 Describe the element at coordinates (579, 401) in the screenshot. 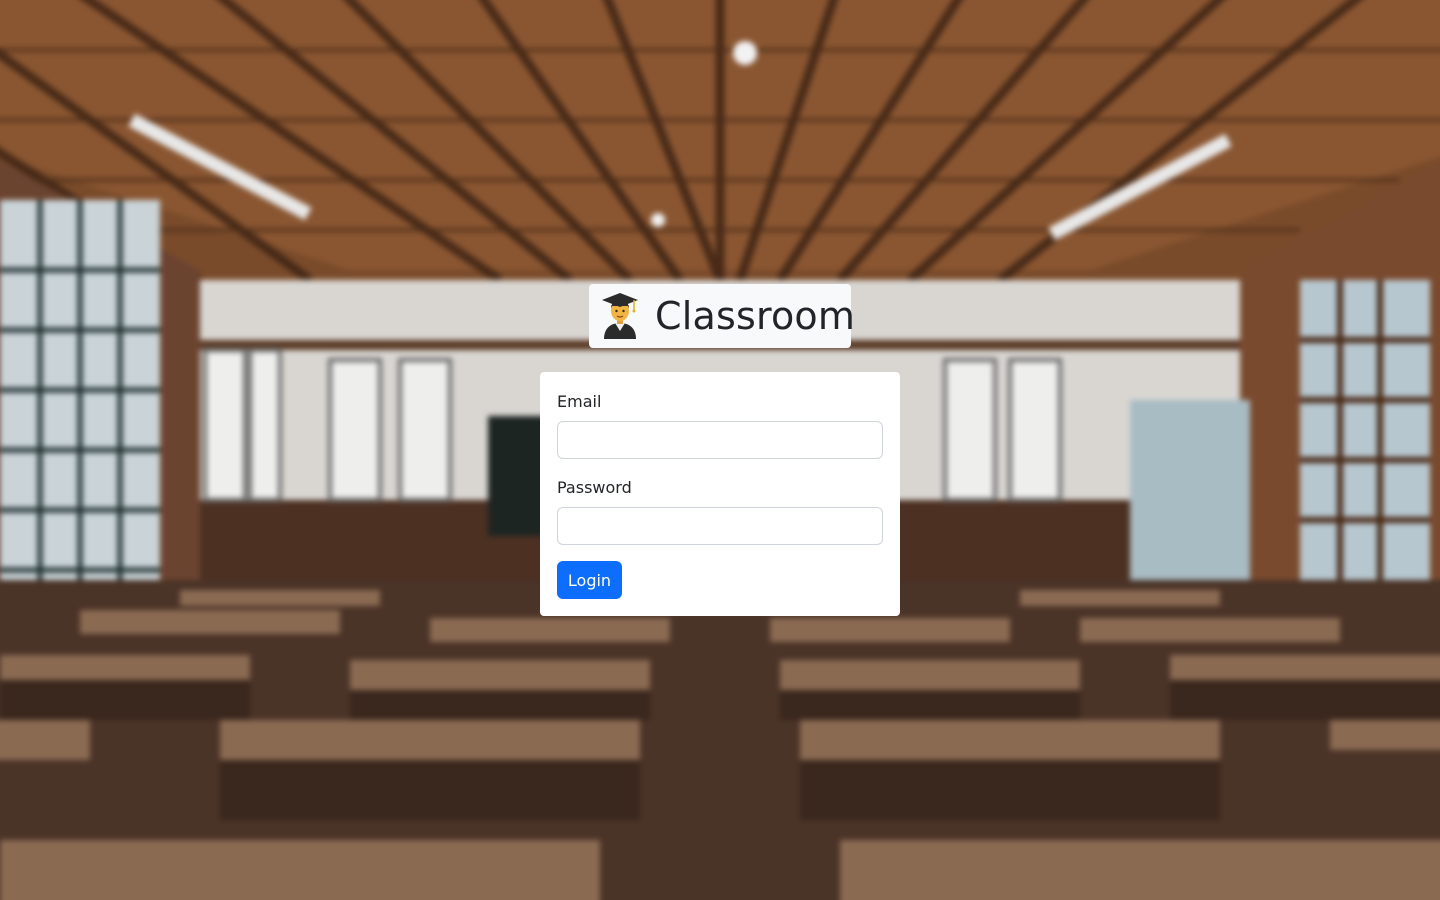

I see `email-label: Email` at that location.